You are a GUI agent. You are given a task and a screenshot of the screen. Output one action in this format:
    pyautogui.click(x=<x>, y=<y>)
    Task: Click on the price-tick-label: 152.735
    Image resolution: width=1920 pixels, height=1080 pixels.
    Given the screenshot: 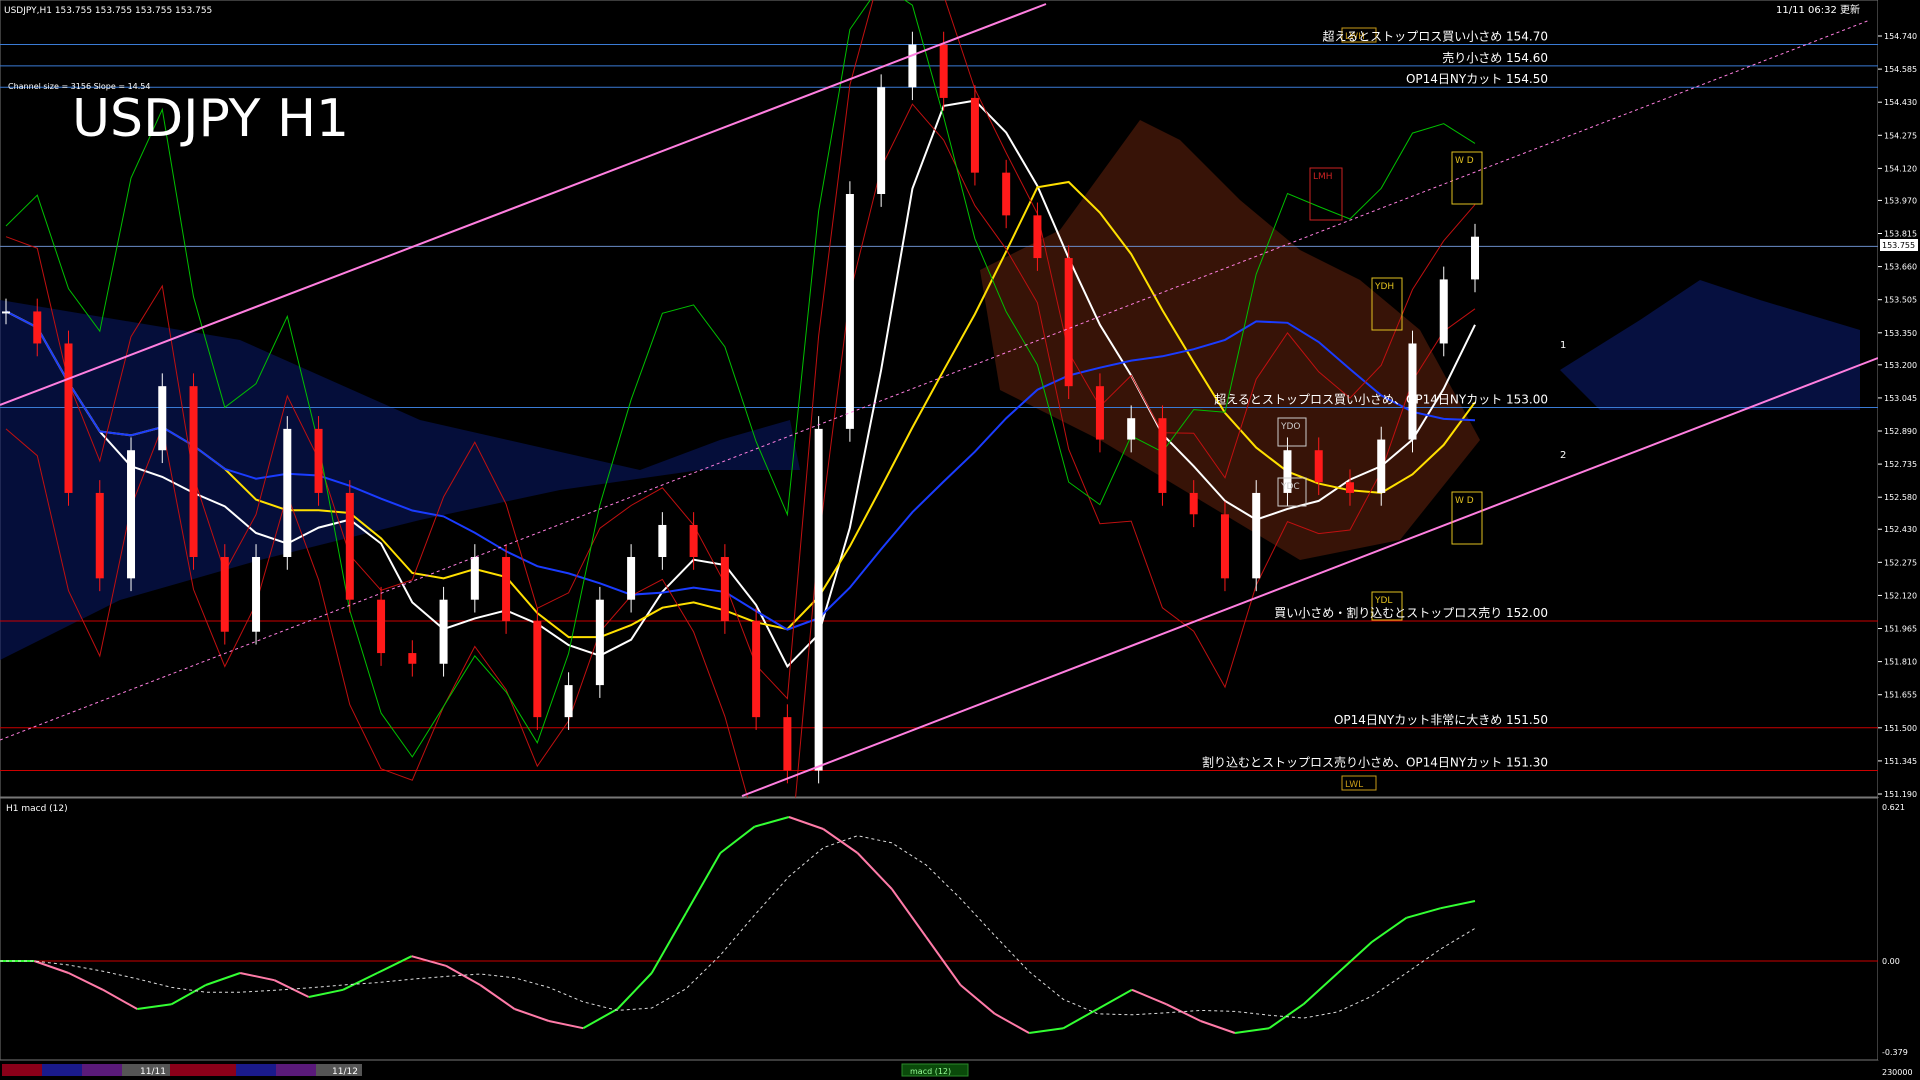 What is the action you would take?
    pyautogui.click(x=1900, y=464)
    